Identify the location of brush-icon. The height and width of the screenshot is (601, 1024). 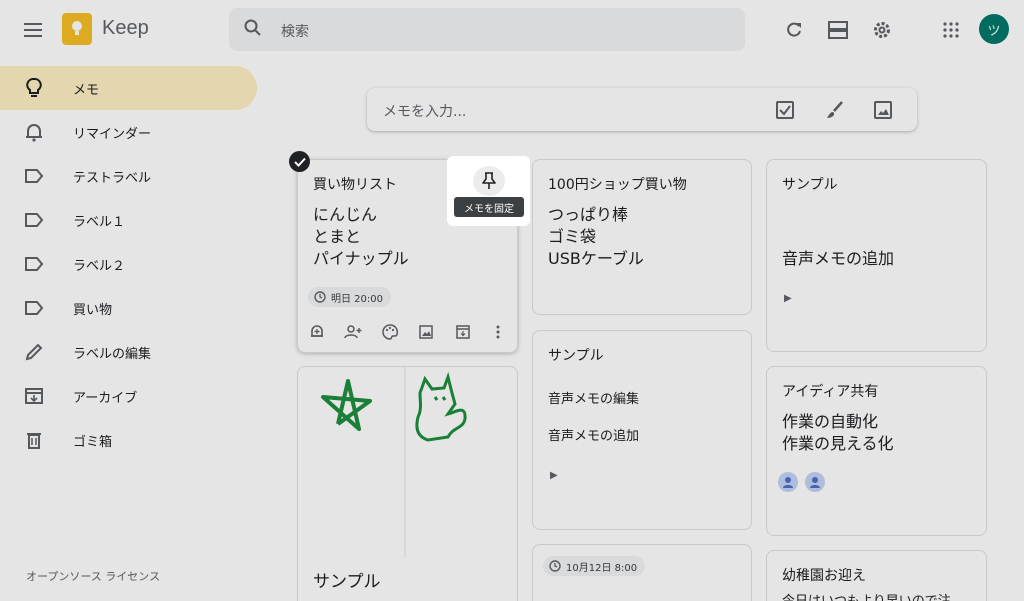
(835, 109).